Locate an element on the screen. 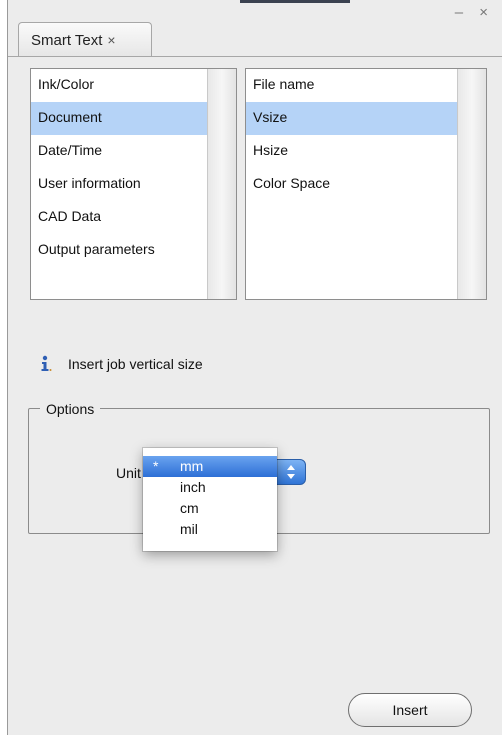 Image resolution: width=502 pixels, height=735 pixels. list-item-color-space: Color Space is located at coordinates (366, 184).